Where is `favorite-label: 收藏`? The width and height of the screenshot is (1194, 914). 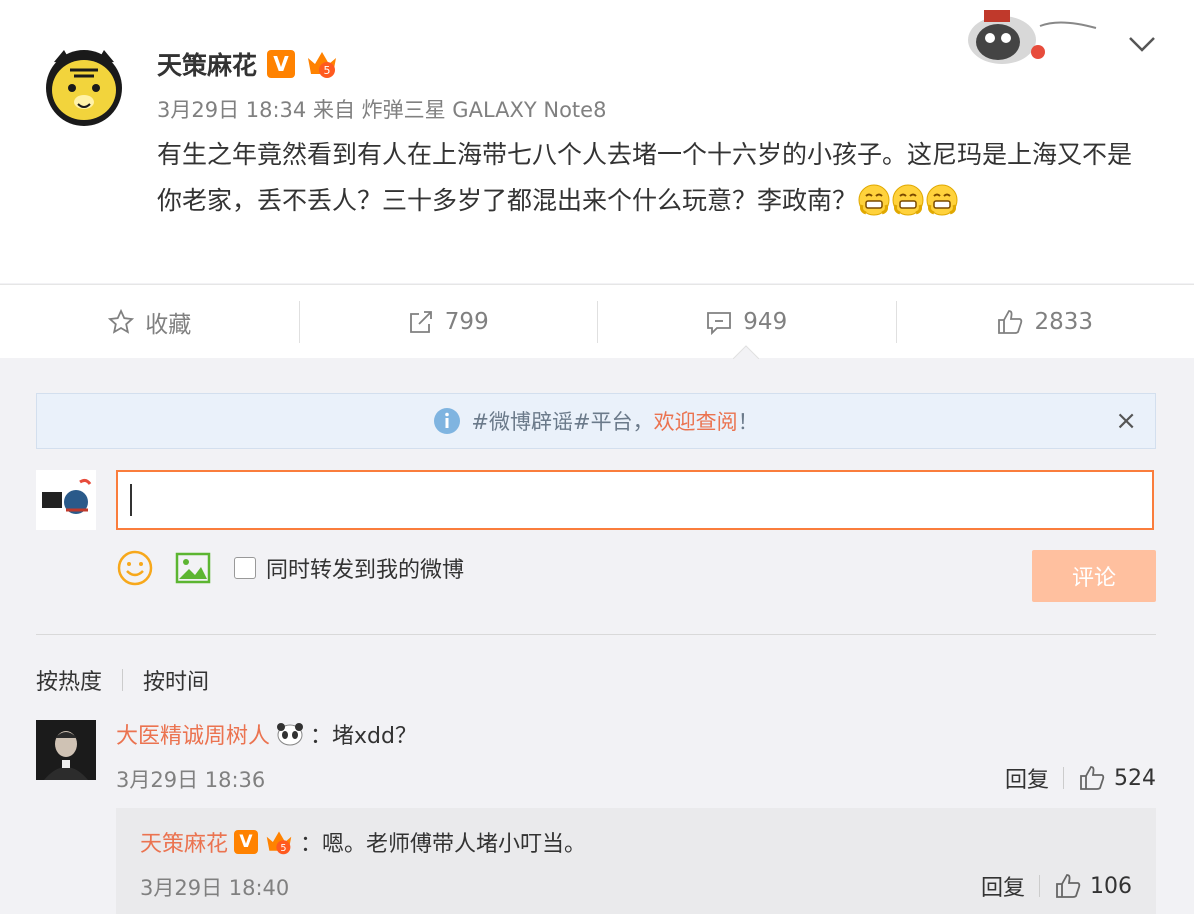
favorite-label: 收藏 is located at coordinates (168, 324).